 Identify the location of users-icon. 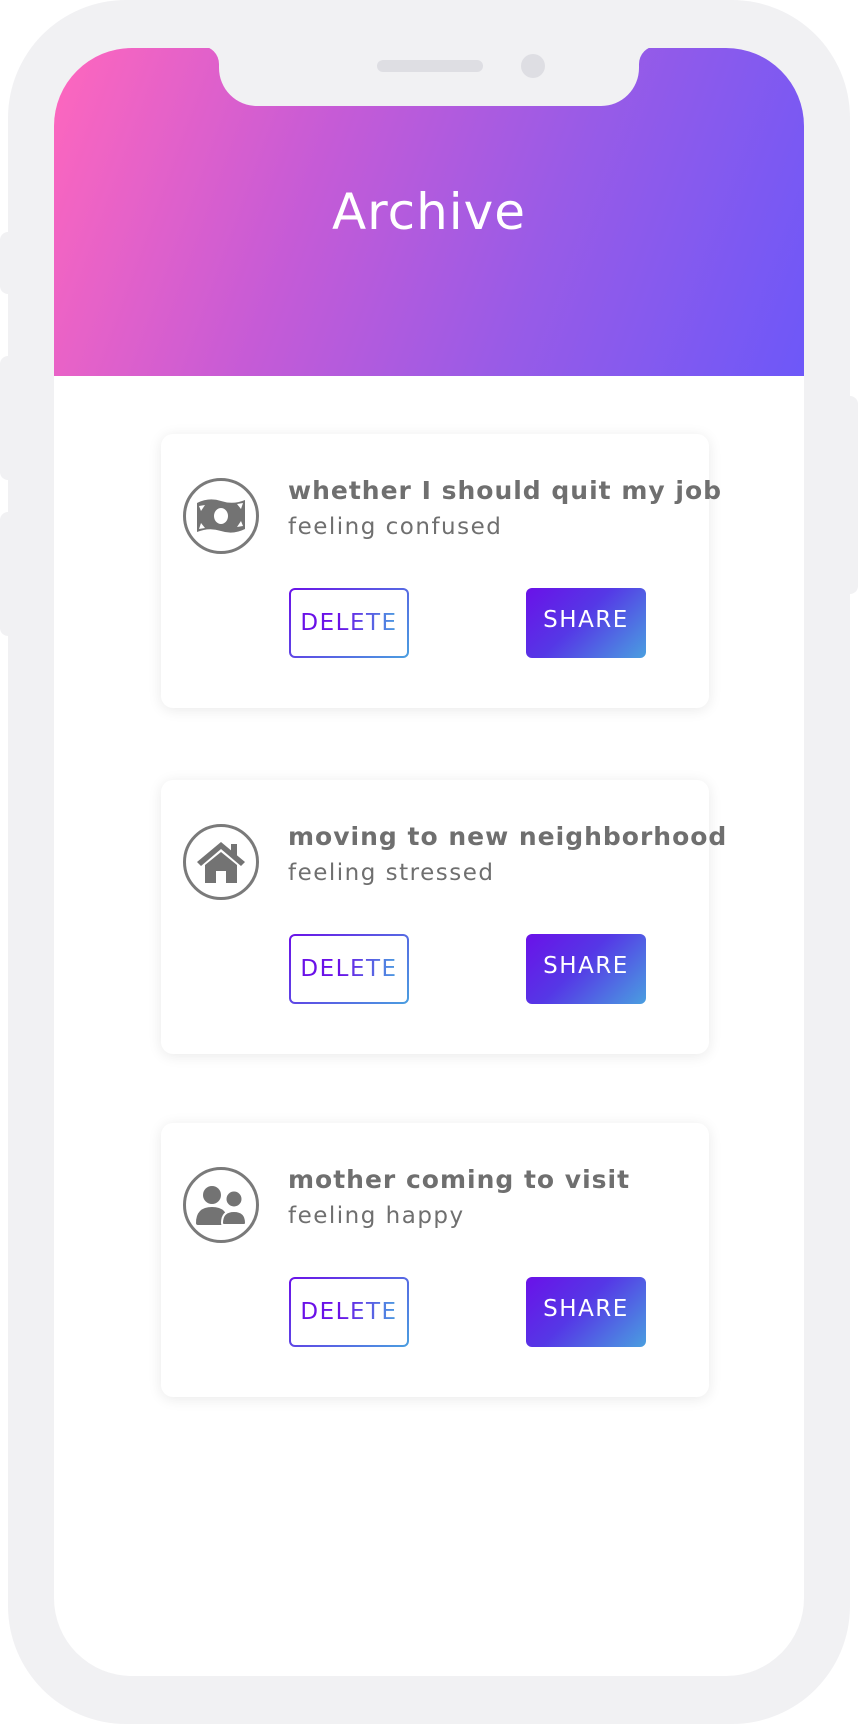
(221, 1205).